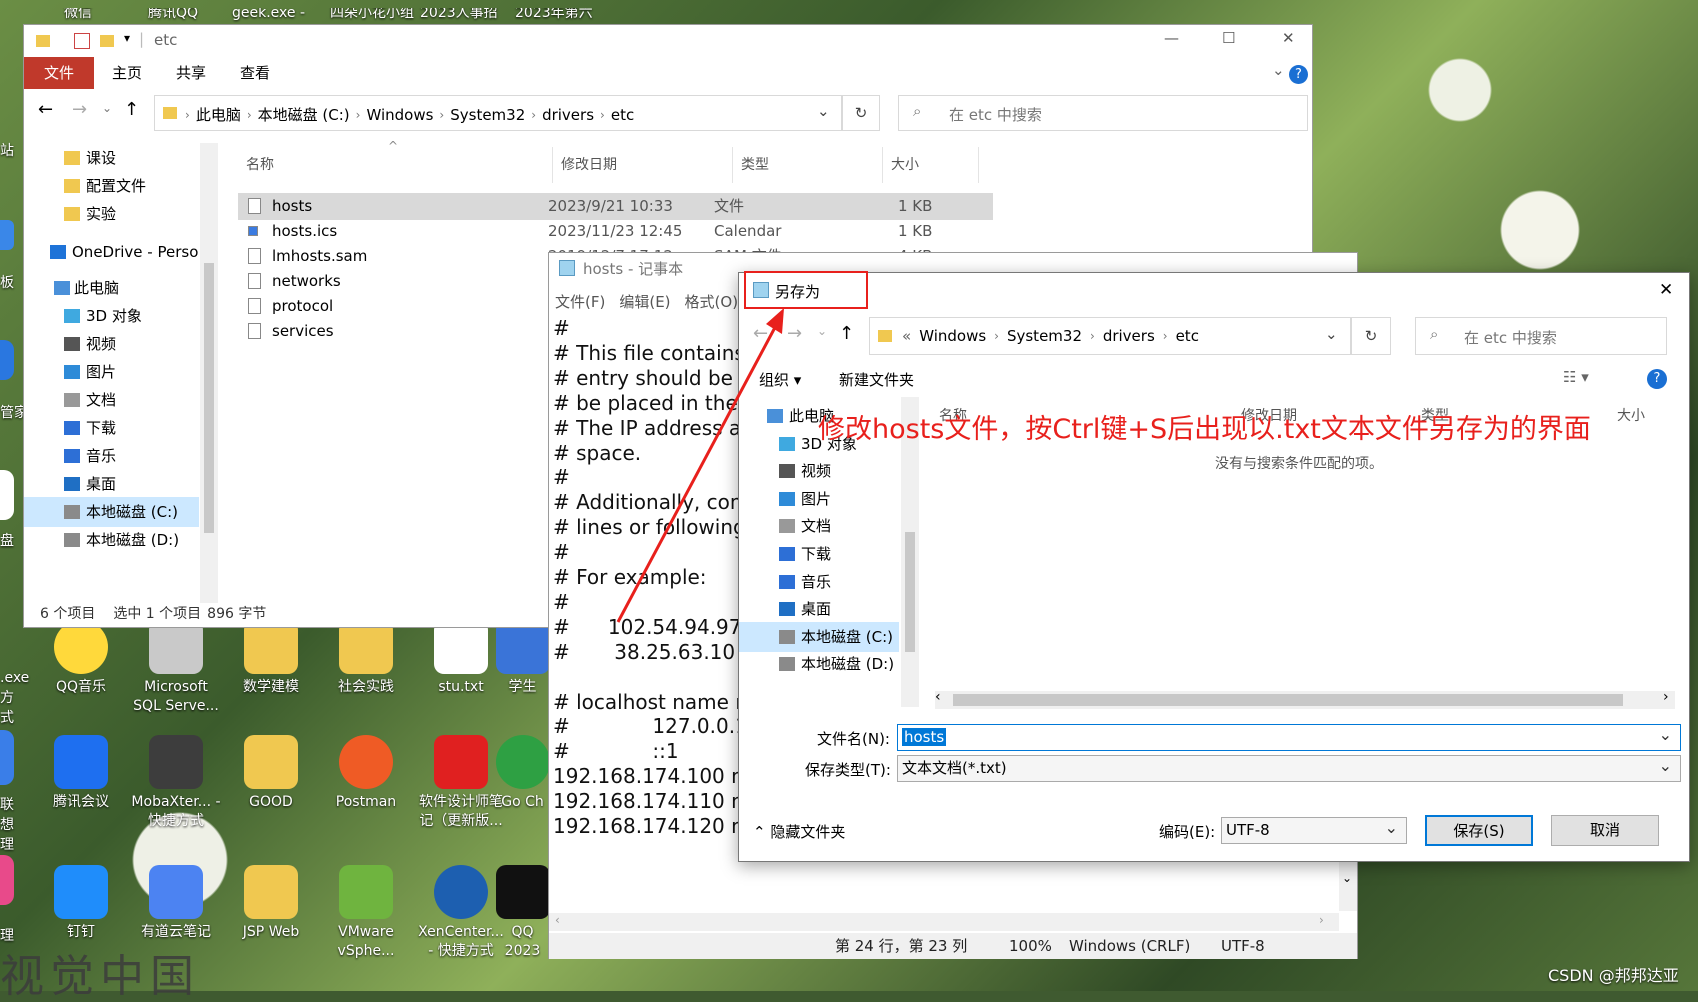  I want to click on breadcrumb-item: 本地磁盘 (C:), so click(304, 114).